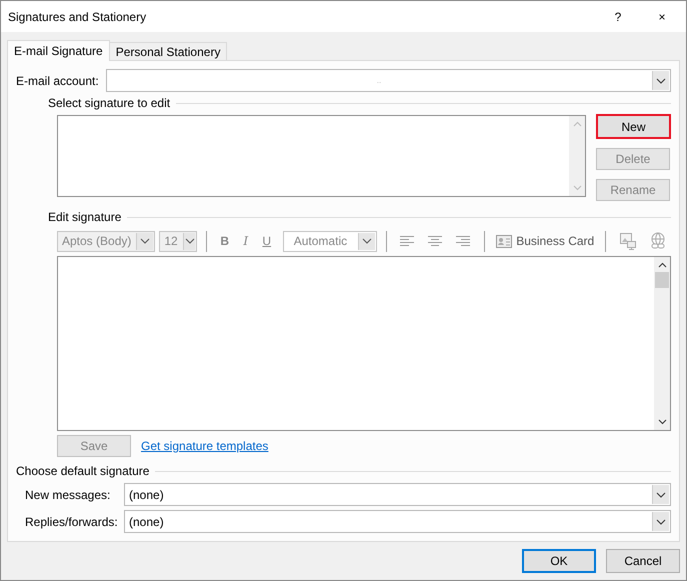  I want to click on tab: Personal Stationery, so click(168, 51).